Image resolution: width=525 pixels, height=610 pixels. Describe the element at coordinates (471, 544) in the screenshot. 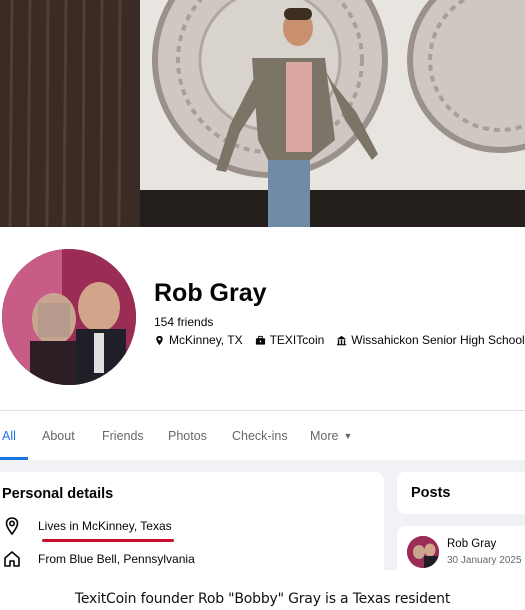

I see `post-author-name: Rob Gray` at that location.